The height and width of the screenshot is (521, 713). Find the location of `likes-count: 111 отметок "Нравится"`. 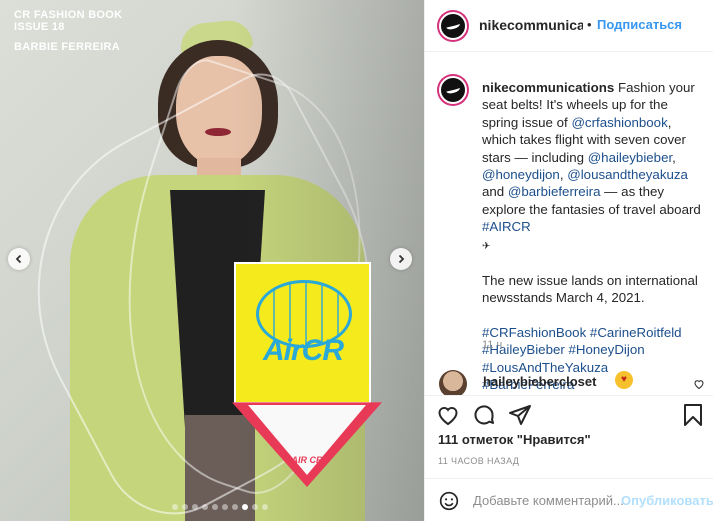

likes-count: 111 отметок "Нравится" is located at coordinates (514, 439).